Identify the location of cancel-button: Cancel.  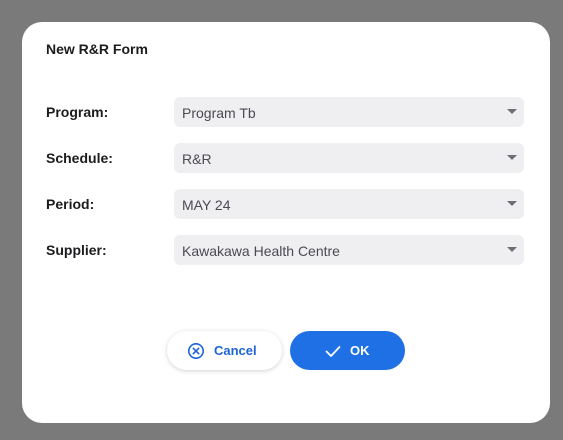
(224, 350).